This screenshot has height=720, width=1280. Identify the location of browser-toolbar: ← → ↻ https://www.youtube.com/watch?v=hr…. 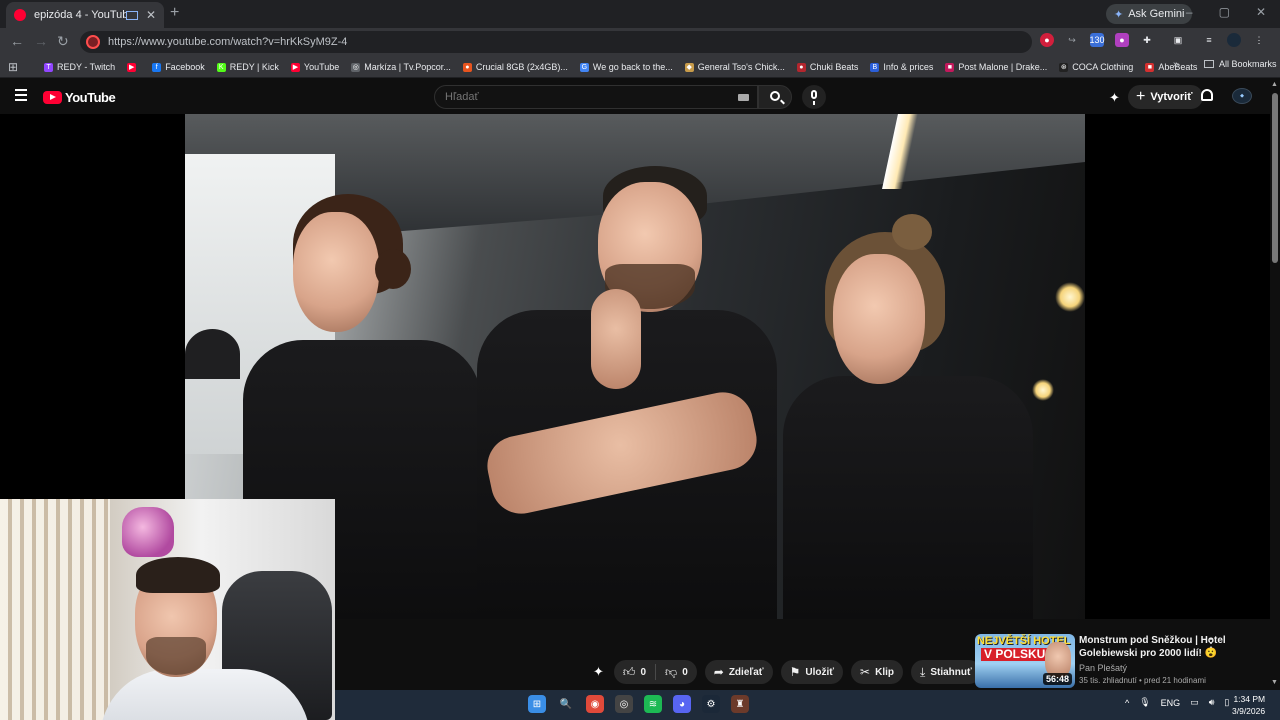
(640, 42).